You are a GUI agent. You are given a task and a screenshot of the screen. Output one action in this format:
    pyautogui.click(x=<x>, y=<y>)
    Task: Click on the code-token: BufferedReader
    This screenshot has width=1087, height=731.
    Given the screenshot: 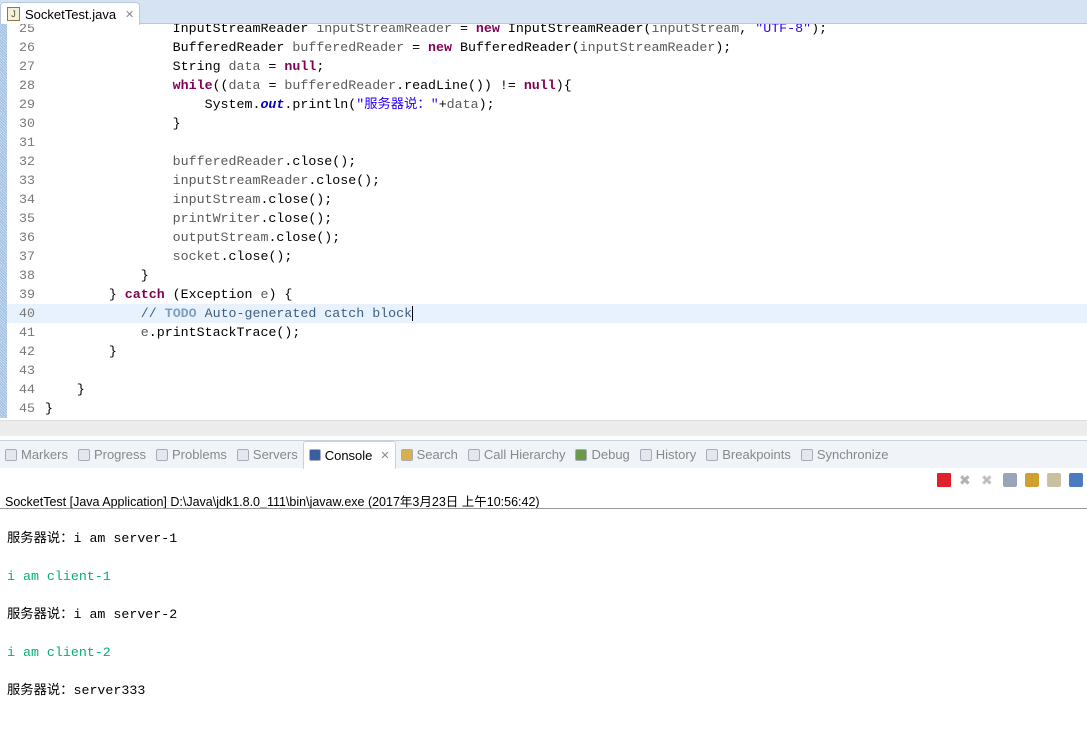 What is the action you would take?
    pyautogui.click(x=169, y=47)
    